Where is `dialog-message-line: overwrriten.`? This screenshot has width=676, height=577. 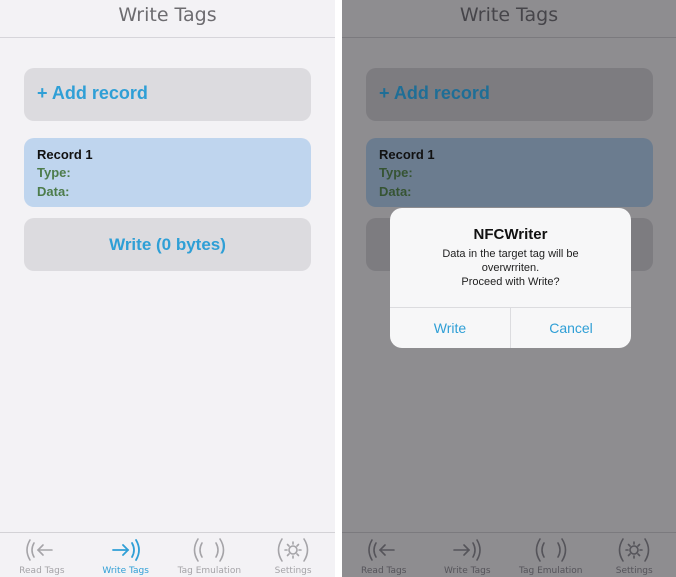
dialog-message-line: overwrriten. is located at coordinates (510, 268).